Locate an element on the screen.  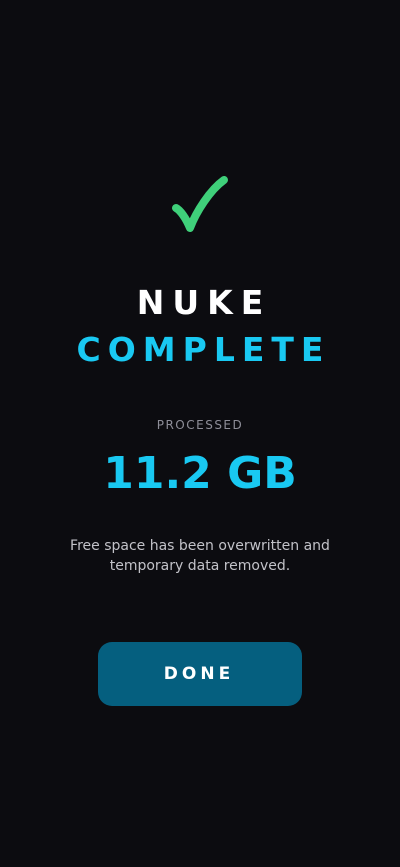
processed-value: 11.2 GB is located at coordinates (200, 473).